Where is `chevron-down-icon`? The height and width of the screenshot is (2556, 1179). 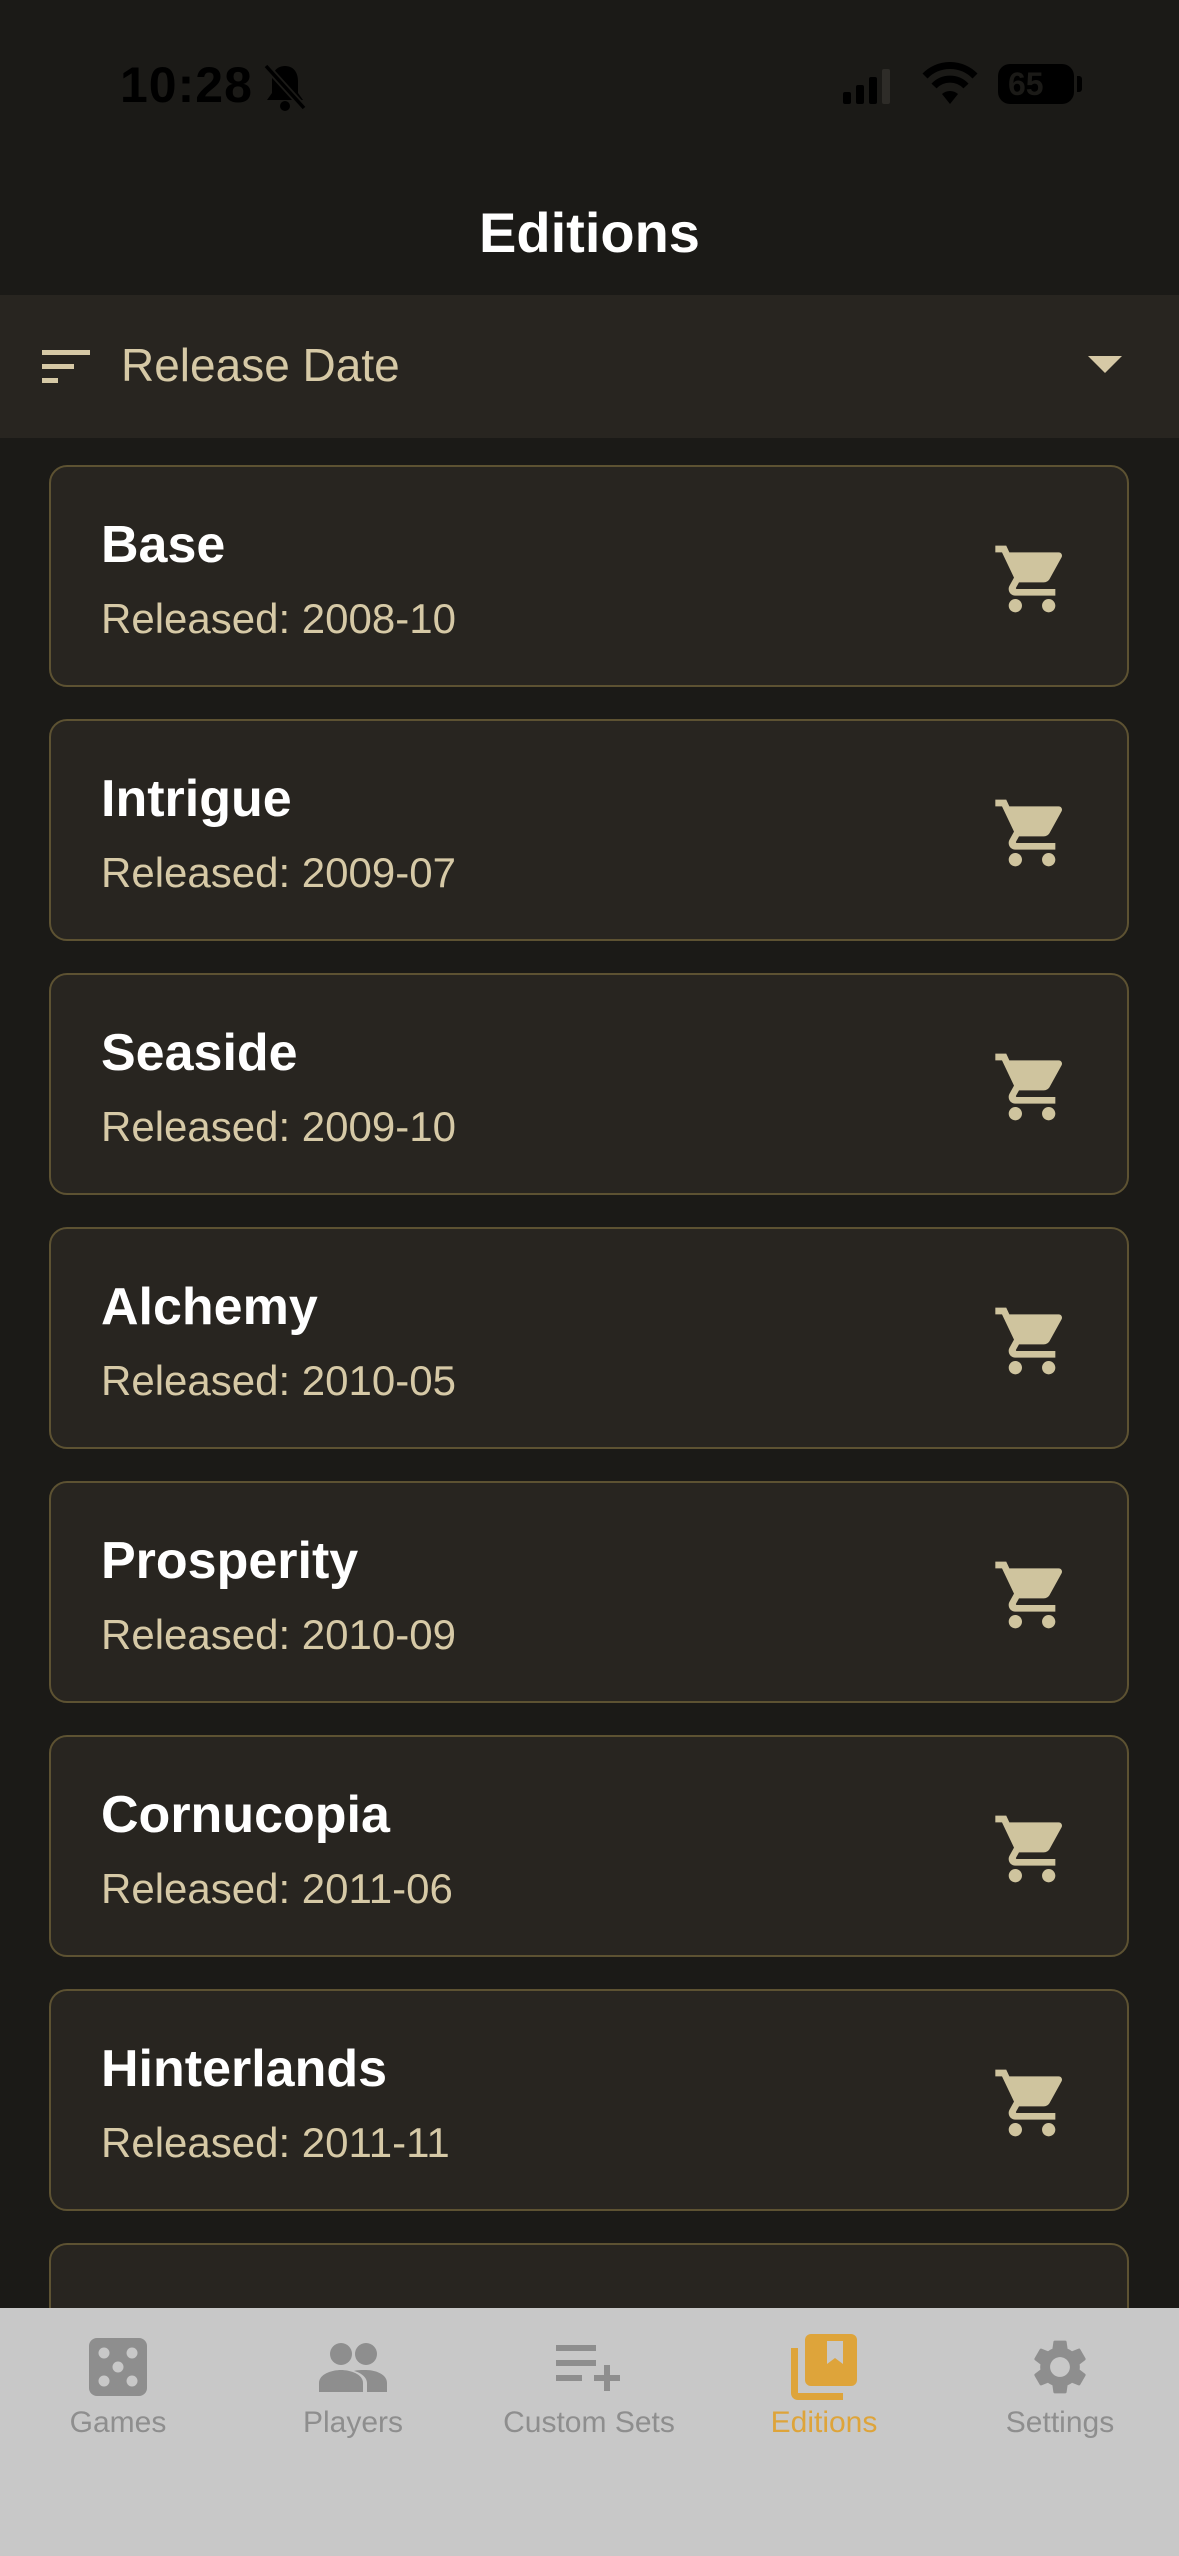 chevron-down-icon is located at coordinates (1105, 364).